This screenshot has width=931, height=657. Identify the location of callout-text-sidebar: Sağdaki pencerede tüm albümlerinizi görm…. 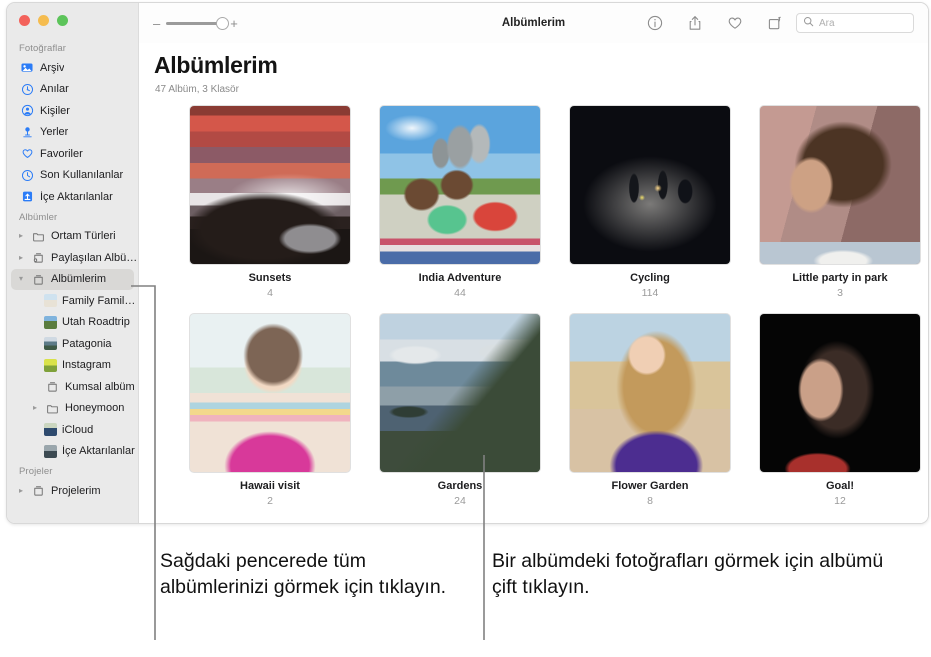
(303, 574).